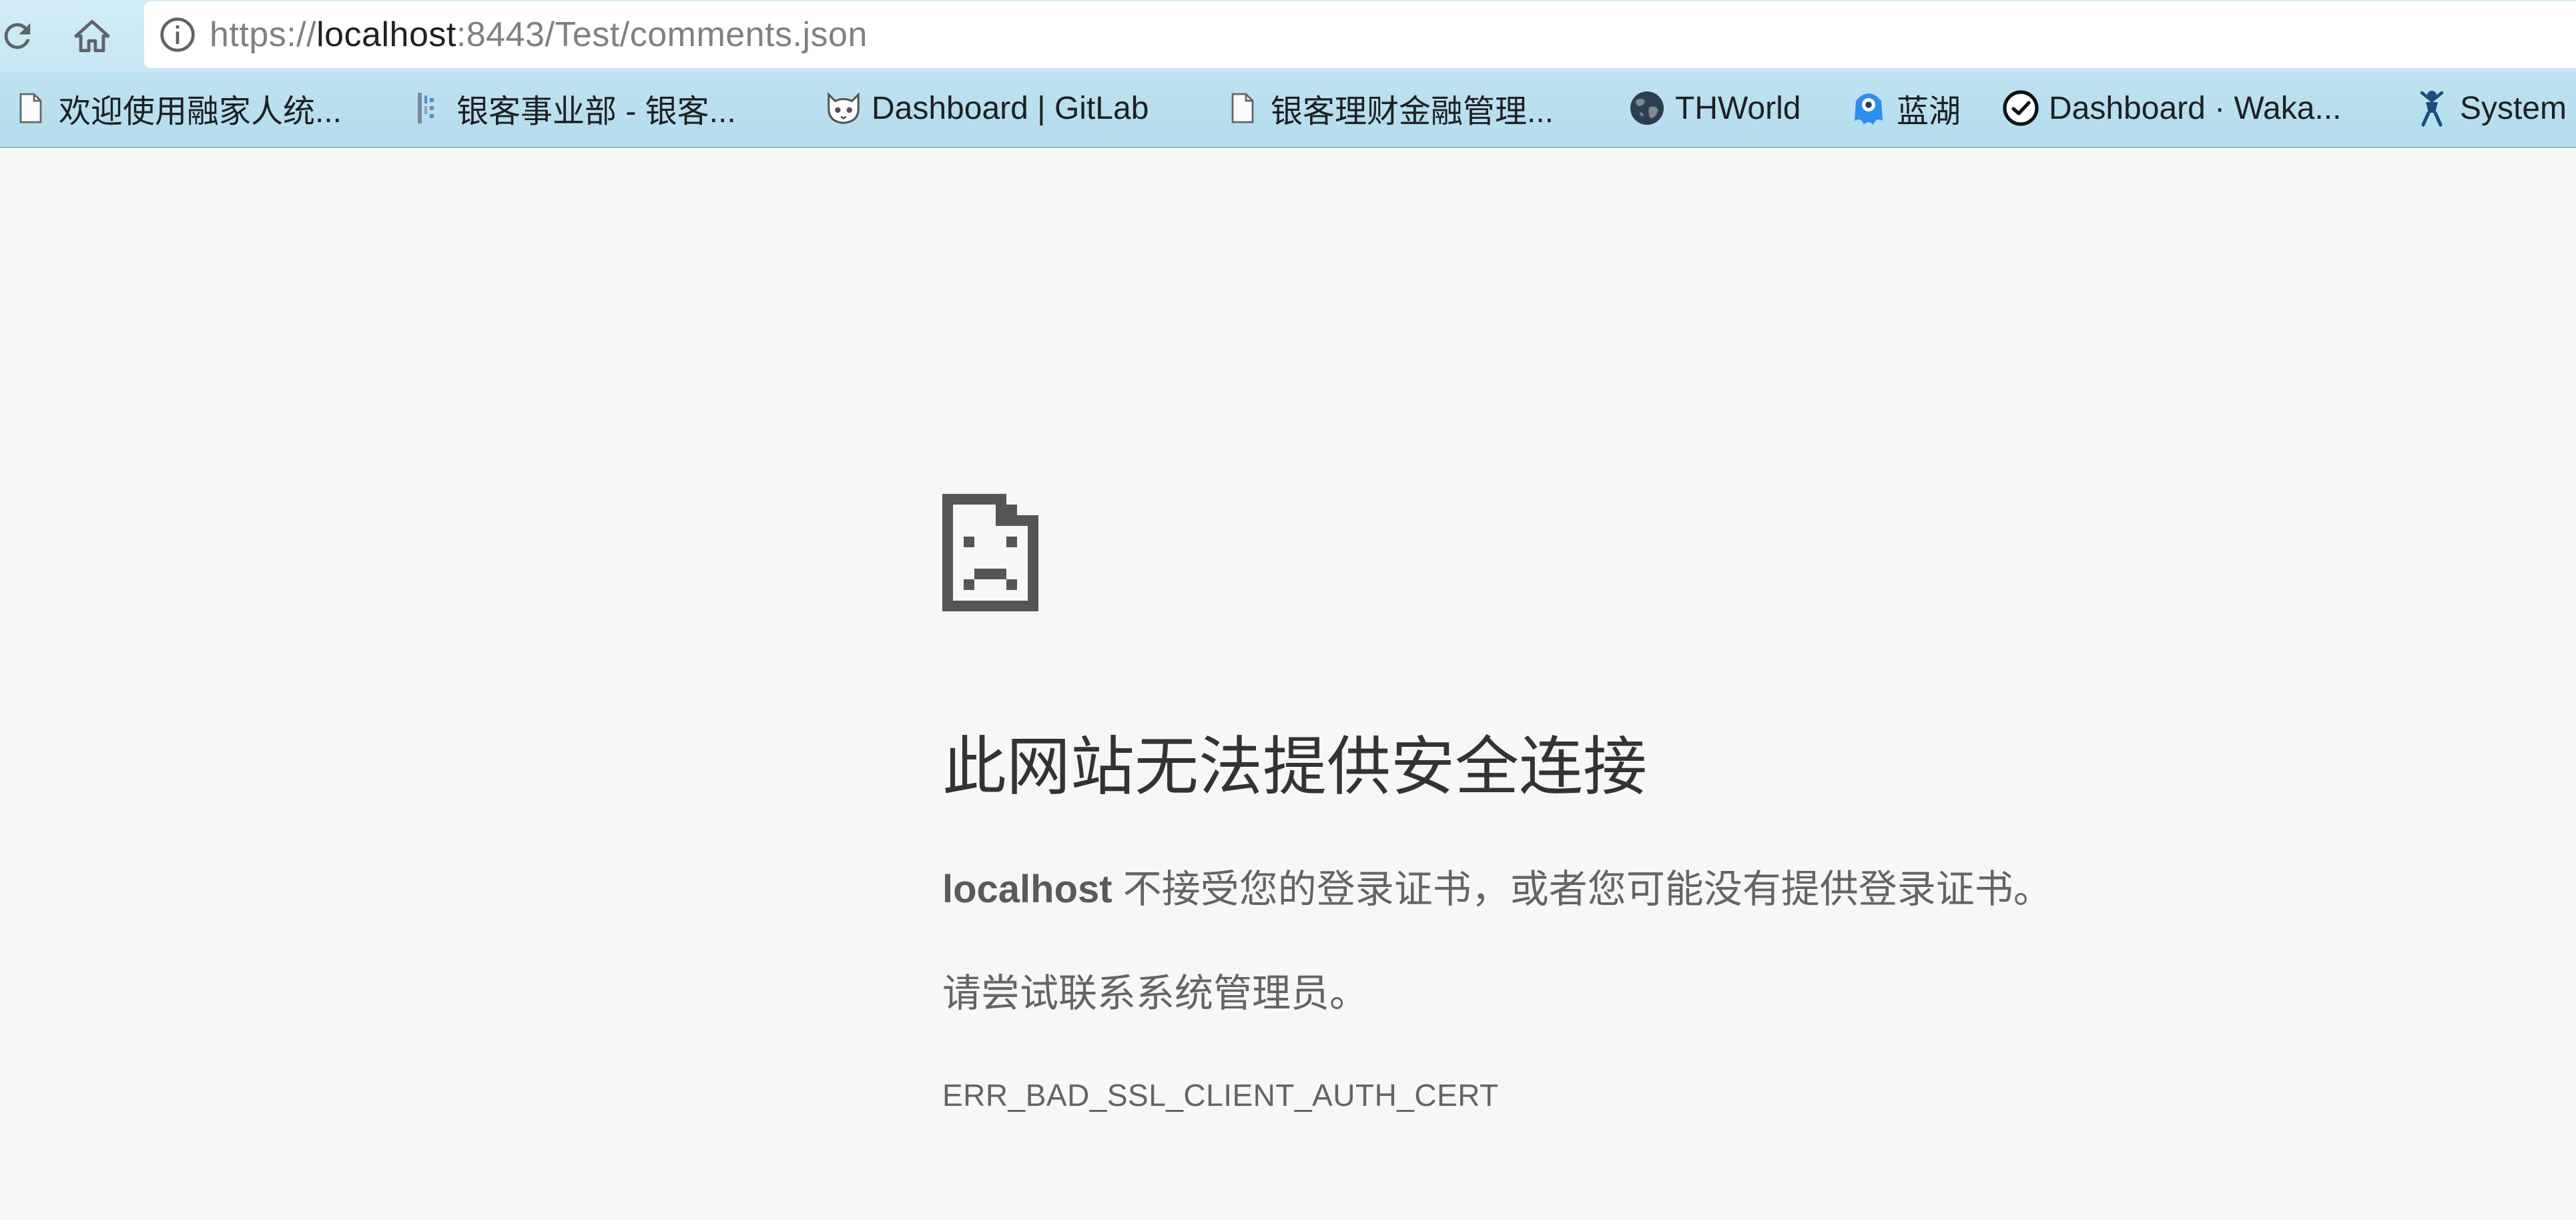  Describe the element at coordinates (2020, 108) in the screenshot. I see `clock-icon` at that location.